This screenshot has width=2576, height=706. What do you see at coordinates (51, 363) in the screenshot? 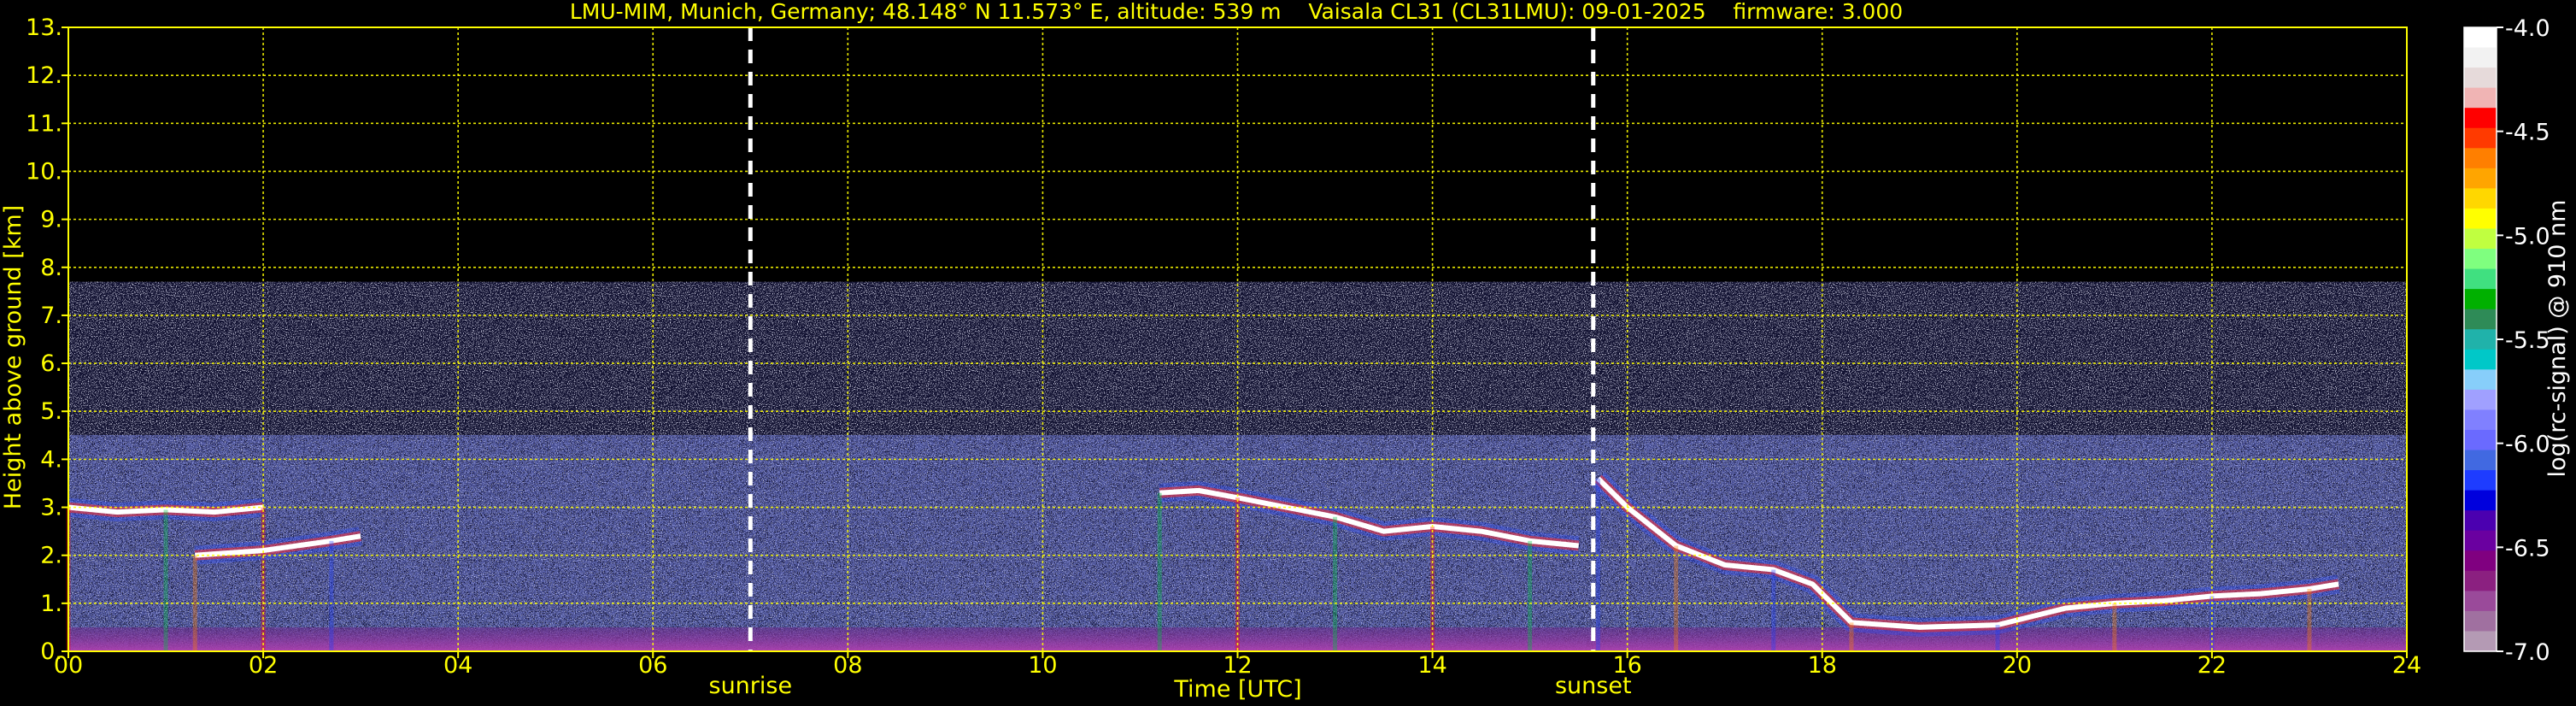
I see `y-tick-label: 6.` at bounding box center [51, 363].